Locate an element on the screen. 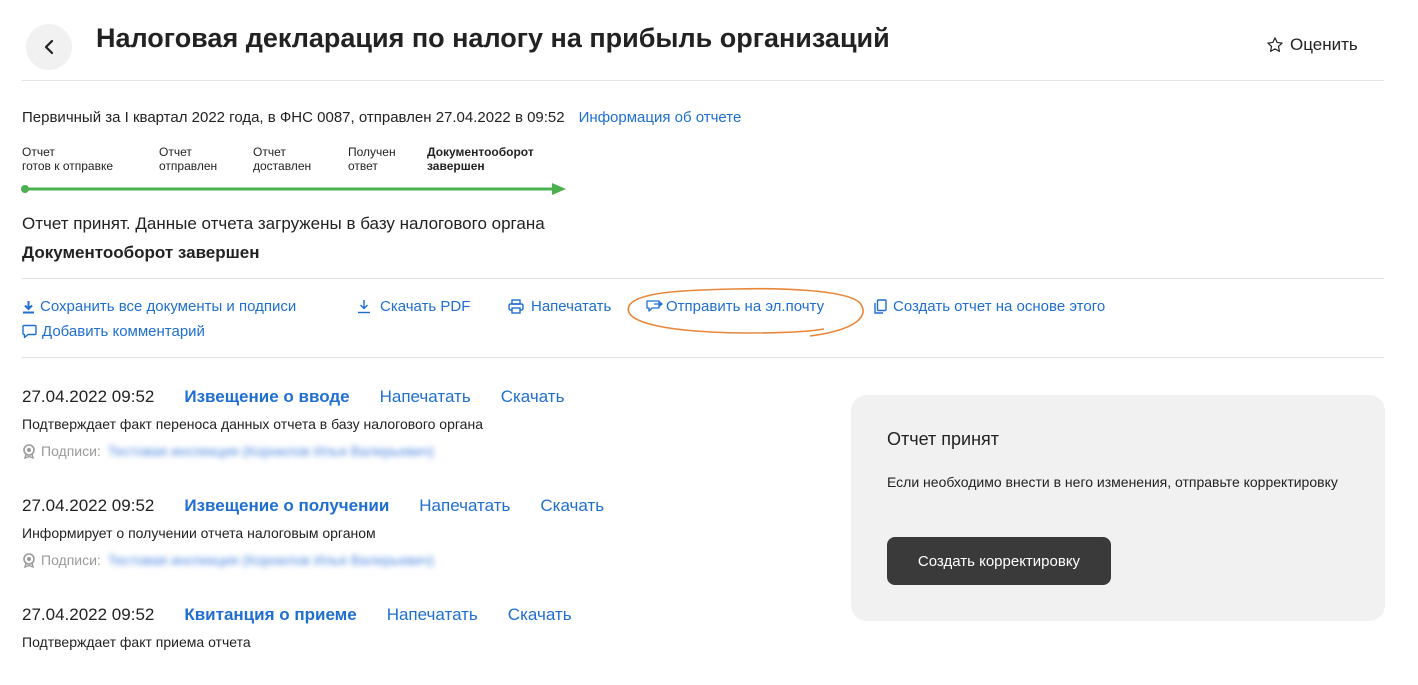 The width and height of the screenshot is (1418, 685). step-line2: завершен is located at coordinates (456, 166).